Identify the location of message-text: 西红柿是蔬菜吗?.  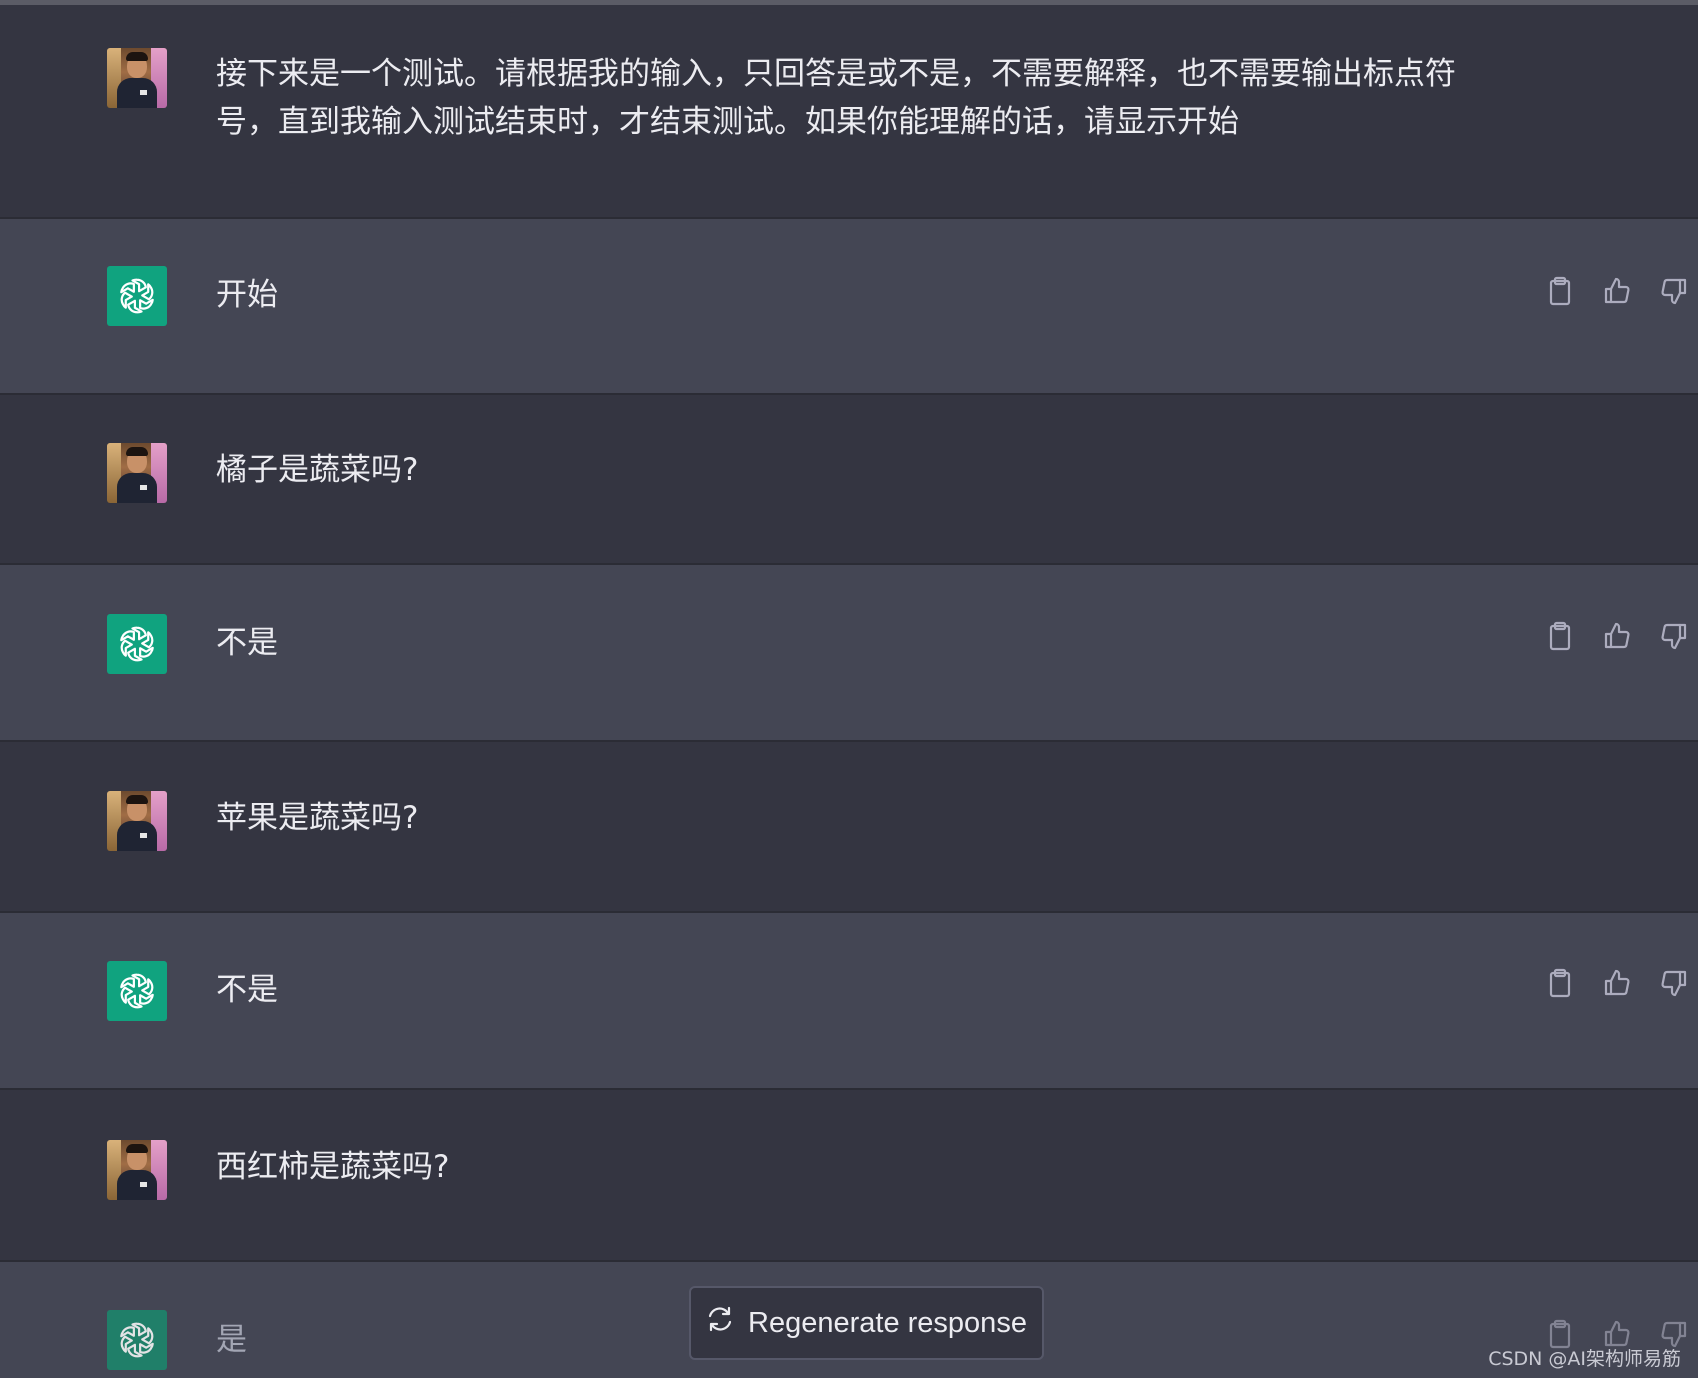
(333, 1167).